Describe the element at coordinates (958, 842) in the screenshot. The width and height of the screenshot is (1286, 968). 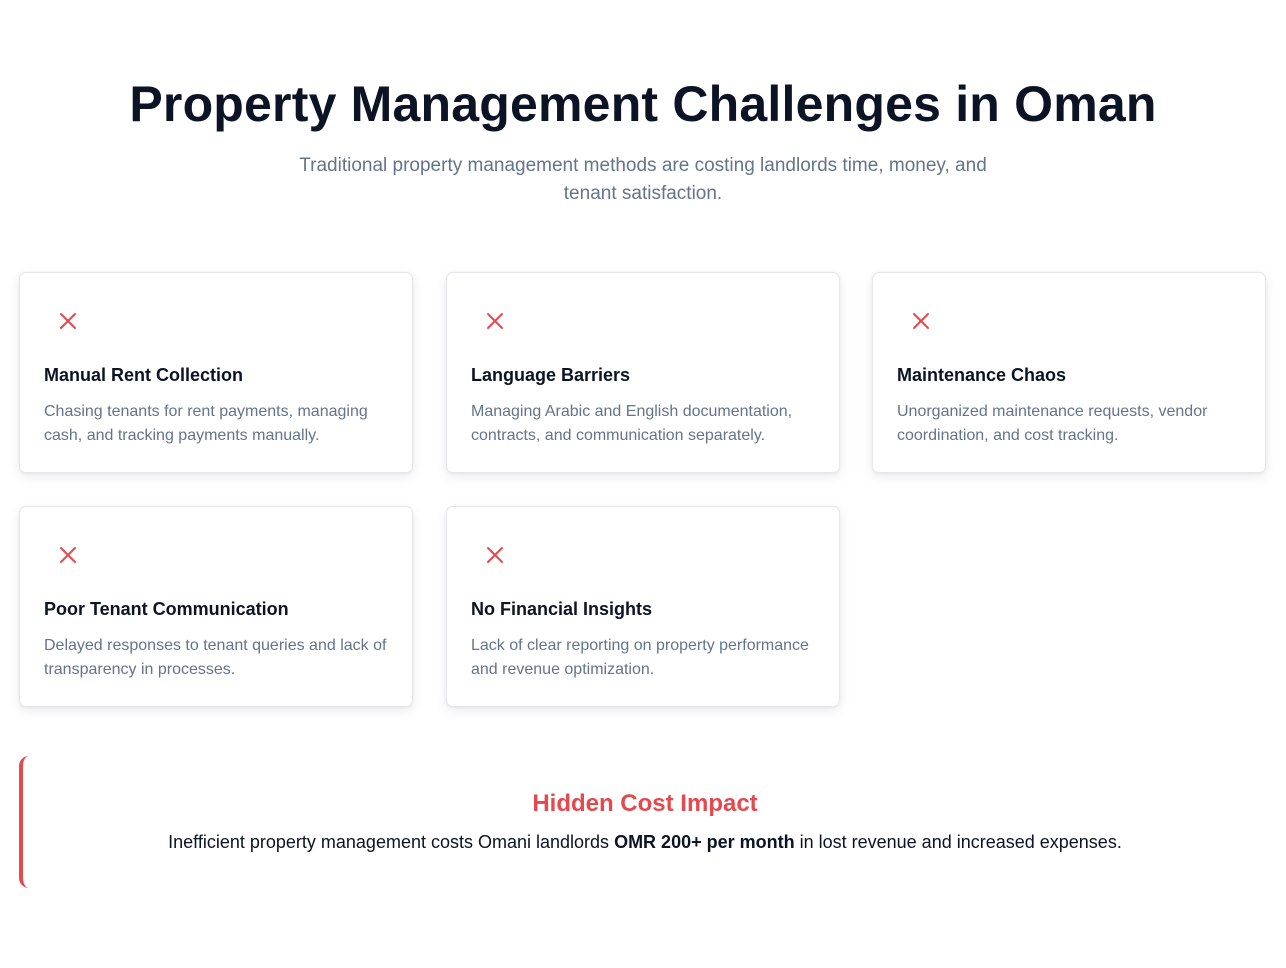
I see `hidden-cost-text-after: in lost revenue and increased expenses.` at that location.